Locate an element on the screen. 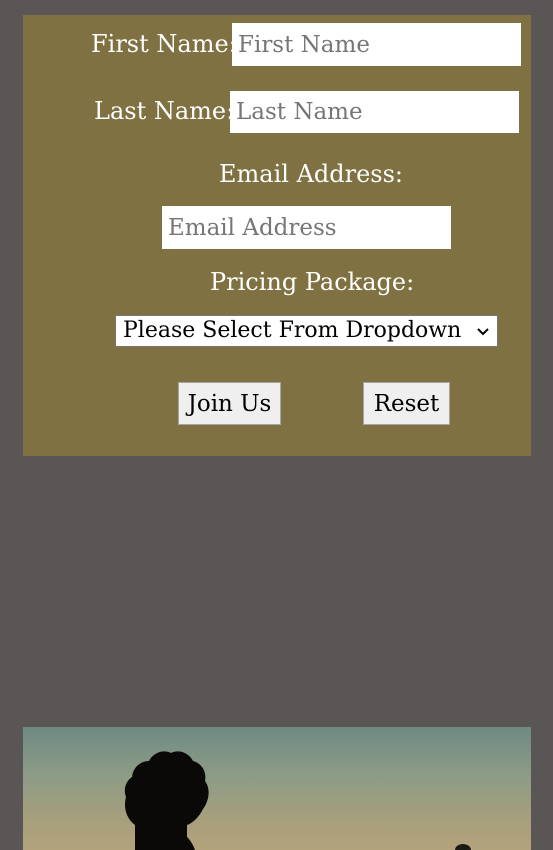 The image size is (553, 850). hero-image is located at coordinates (277, 788).